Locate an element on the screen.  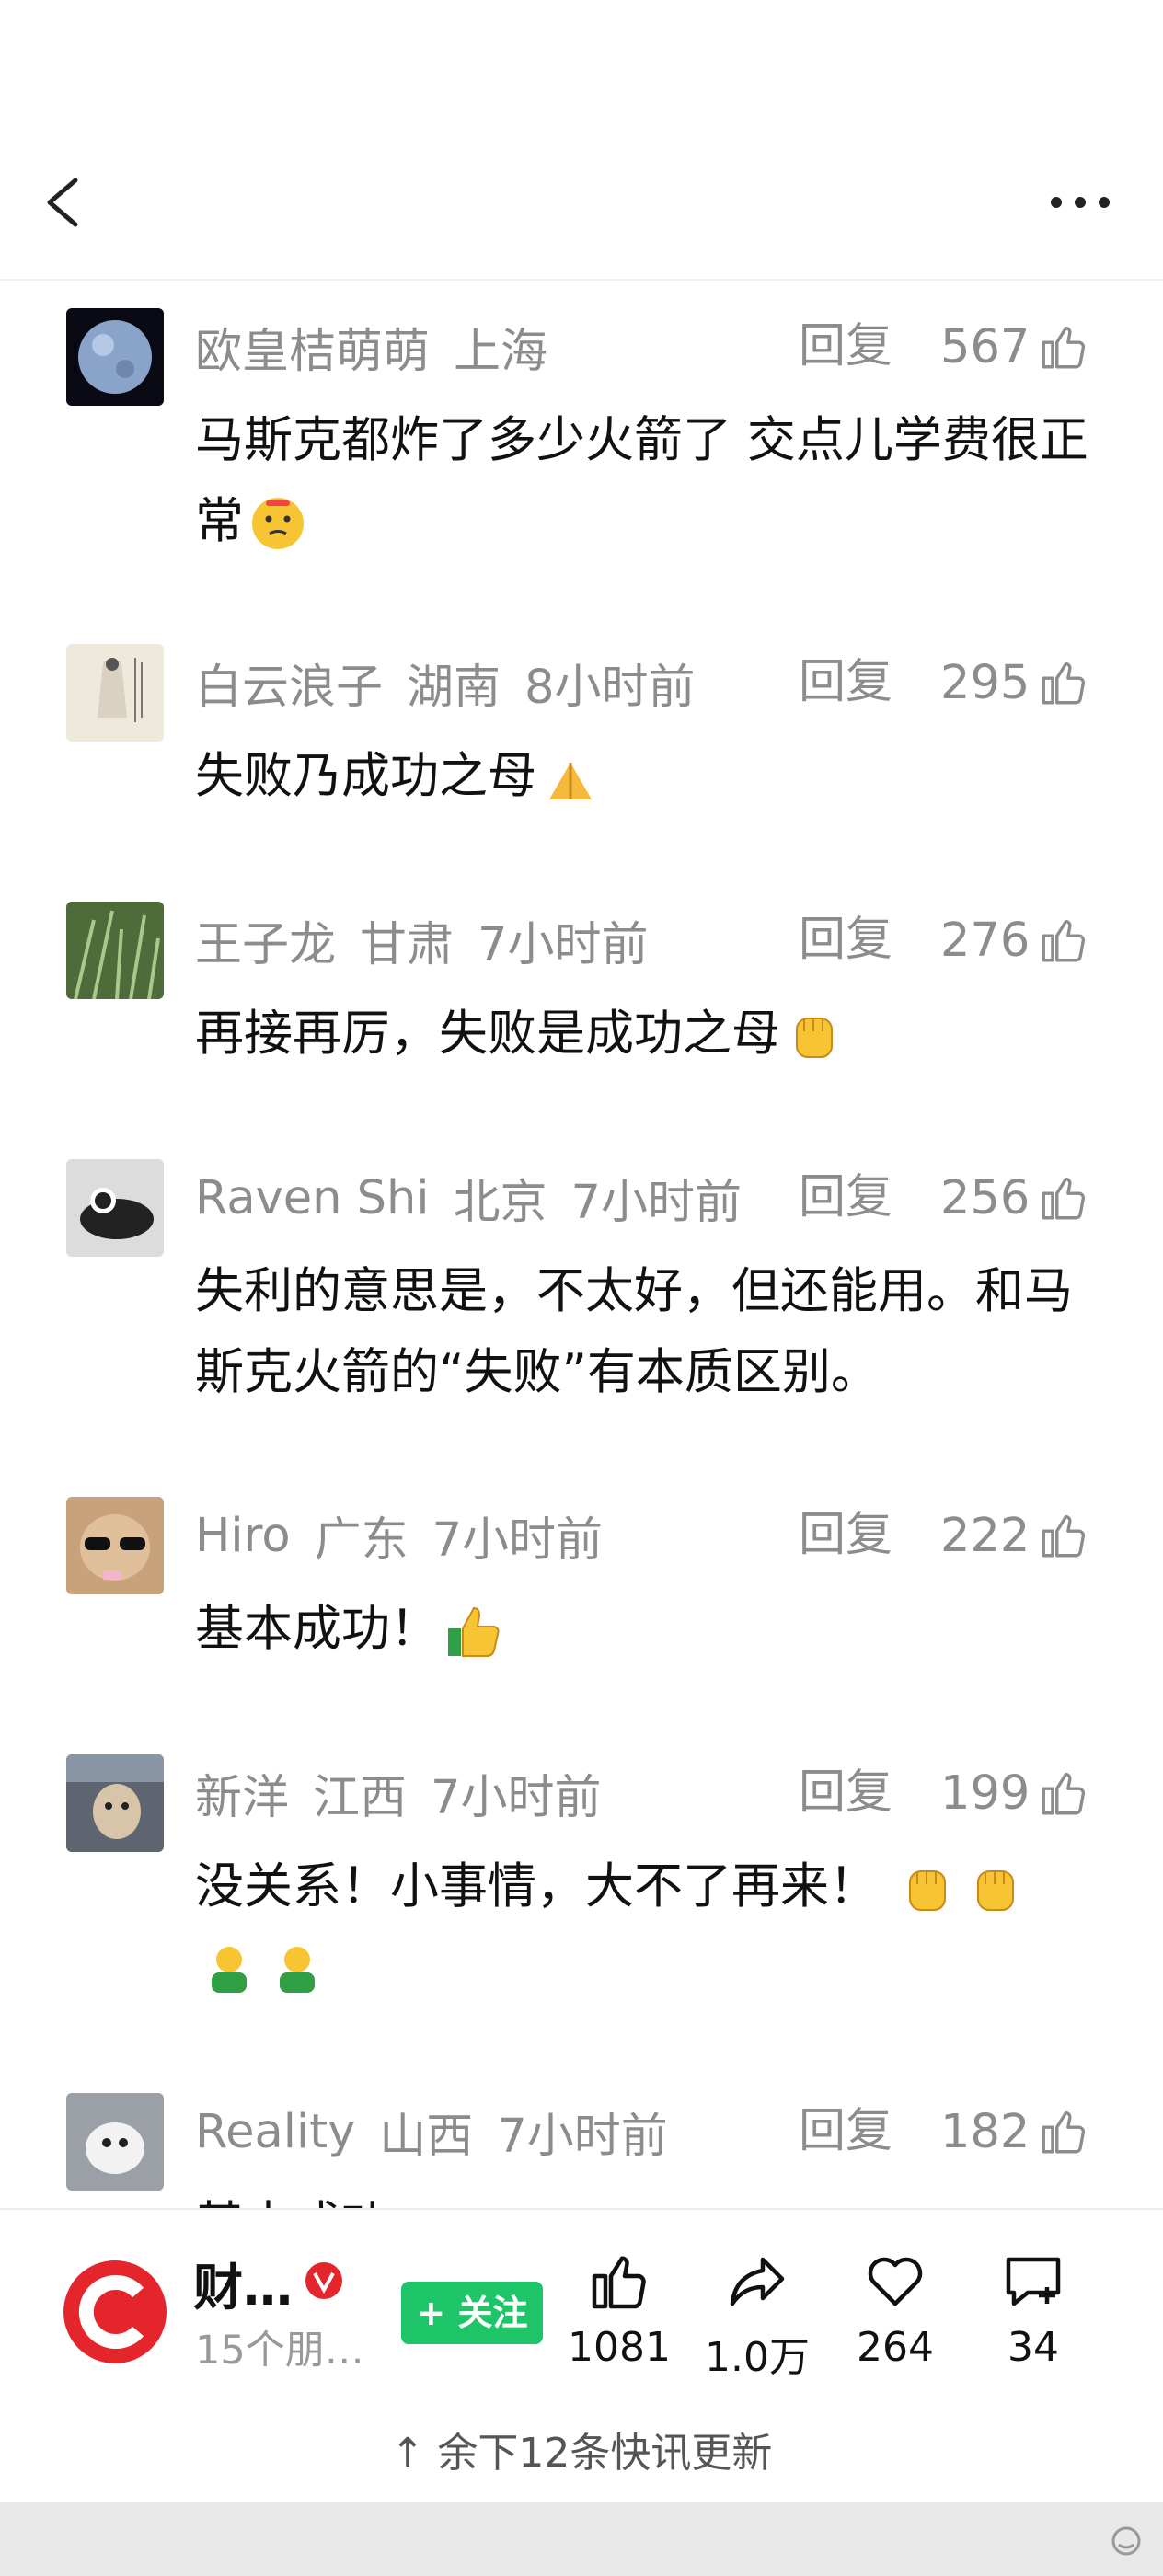
comment-meta: 白云浪子 湖南 8小时前 is located at coordinates (457, 685).